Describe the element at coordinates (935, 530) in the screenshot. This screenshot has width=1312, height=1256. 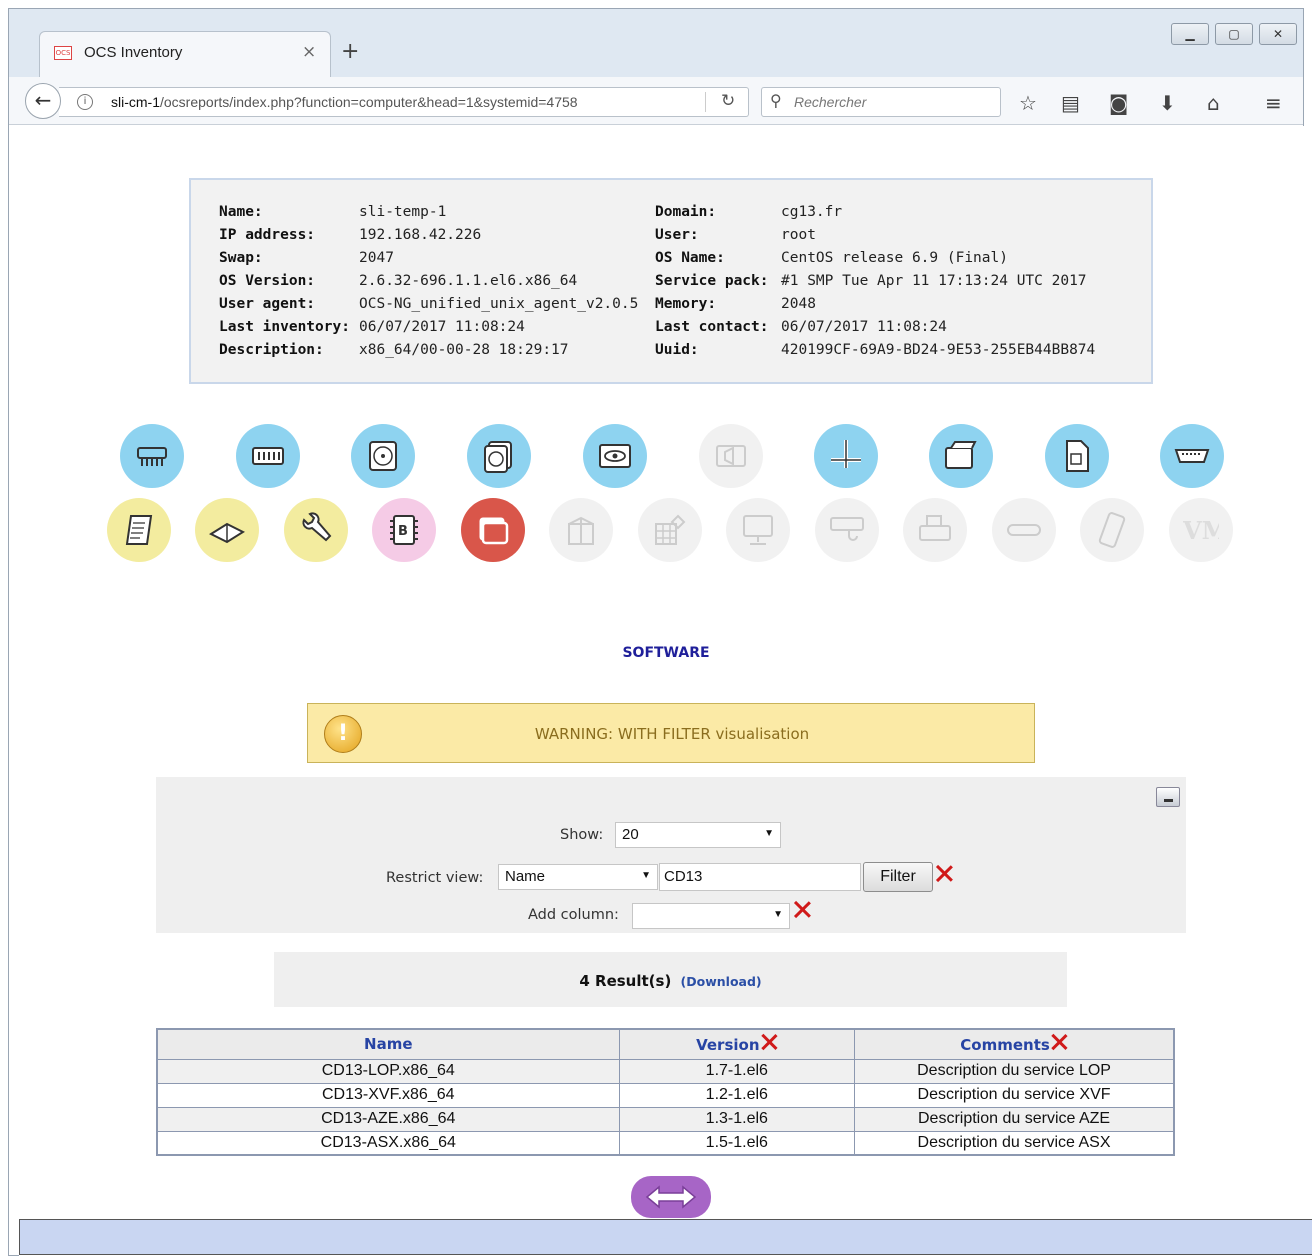
I see `printers-icon` at that location.